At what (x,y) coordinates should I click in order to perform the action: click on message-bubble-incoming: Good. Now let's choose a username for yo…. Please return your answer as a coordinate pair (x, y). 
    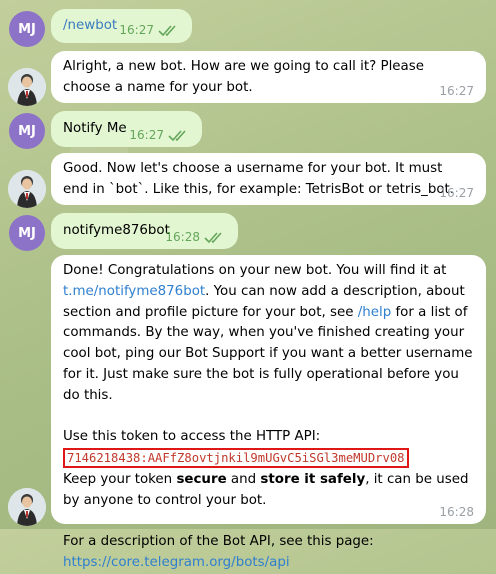
    Looking at the image, I should click on (268, 179).